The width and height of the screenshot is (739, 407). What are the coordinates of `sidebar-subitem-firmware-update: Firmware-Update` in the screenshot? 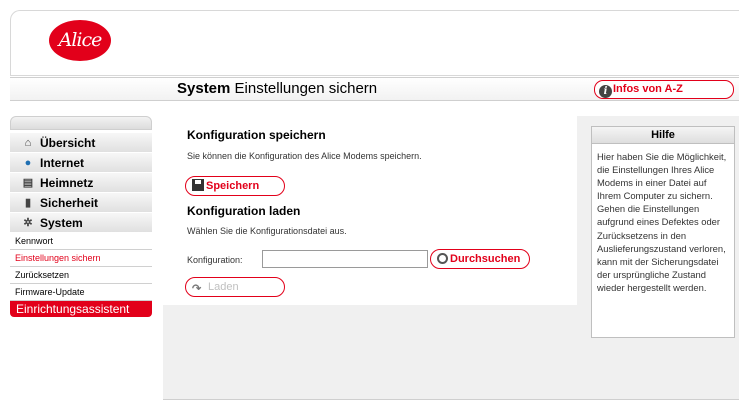 It's located at (81, 292).